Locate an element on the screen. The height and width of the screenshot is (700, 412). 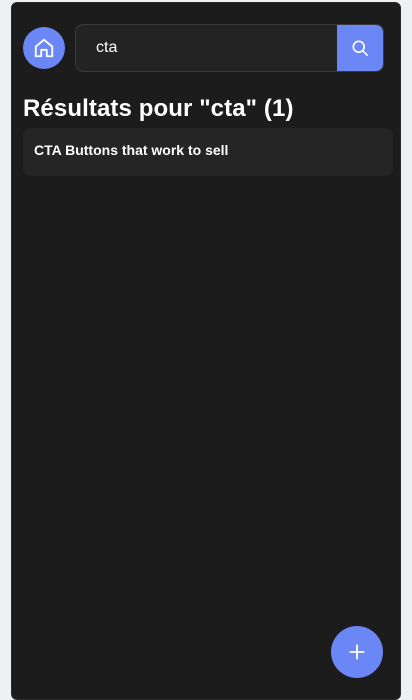
search-icon is located at coordinates (360, 48).